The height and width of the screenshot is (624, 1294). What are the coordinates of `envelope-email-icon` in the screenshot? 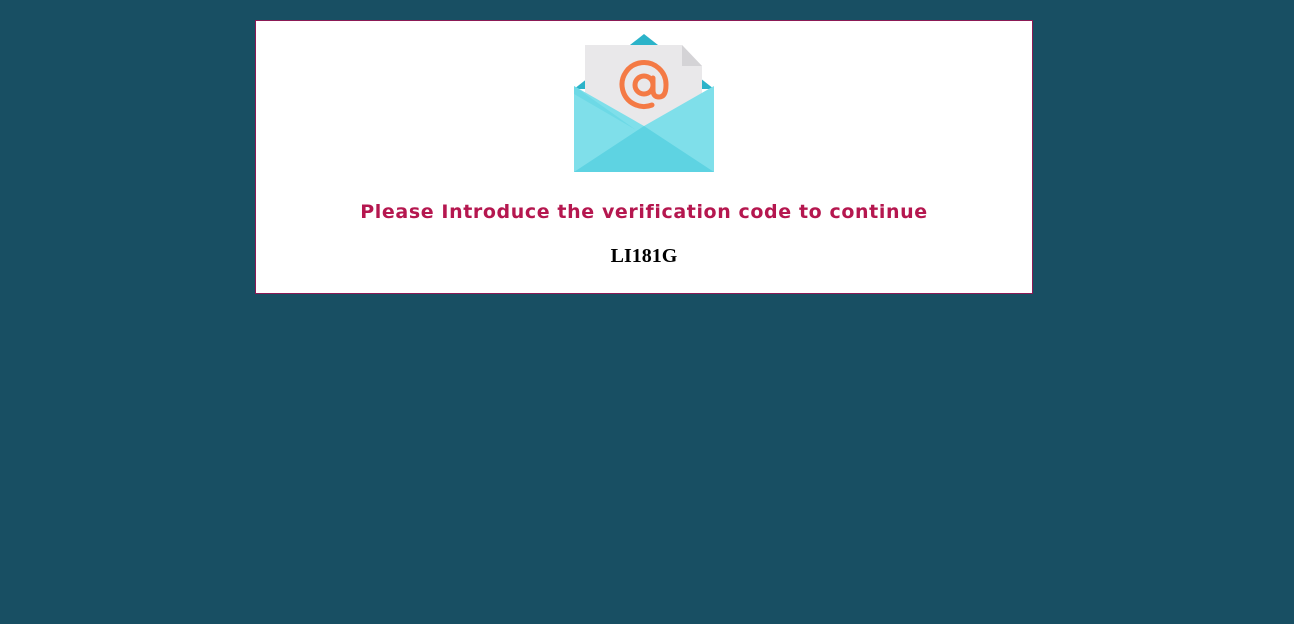 It's located at (644, 103).